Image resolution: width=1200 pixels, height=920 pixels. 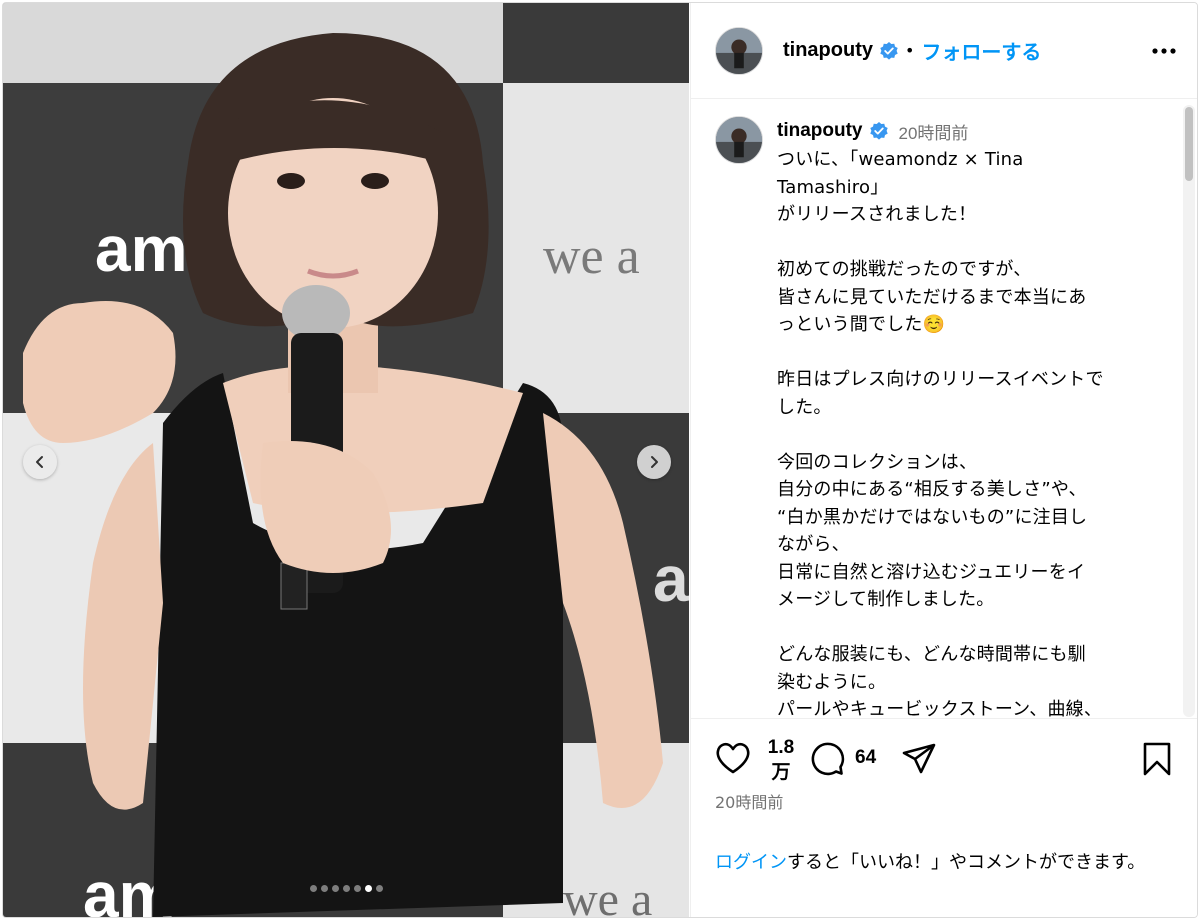 What do you see at coordinates (1189, 144) in the screenshot?
I see `comments-scrollbar-thumb` at bounding box center [1189, 144].